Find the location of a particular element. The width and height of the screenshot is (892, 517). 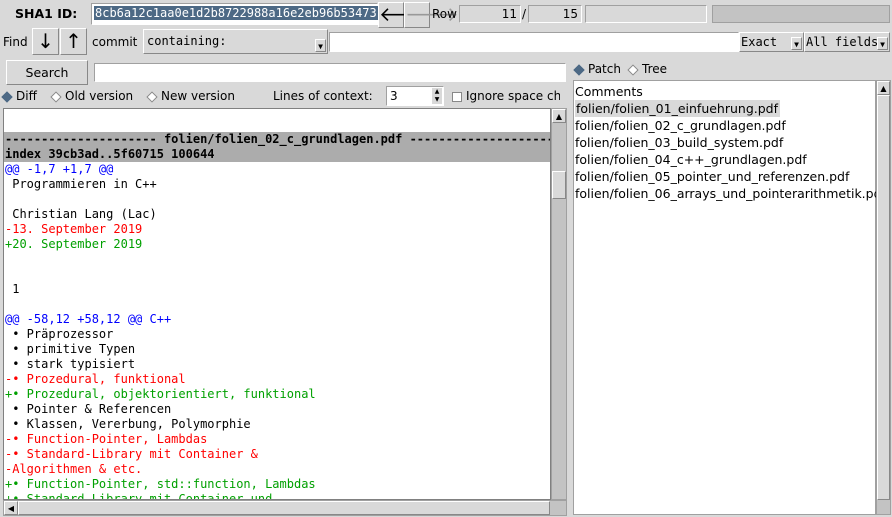

file-item: folien/folien_01_einfuehrung.pdf is located at coordinates (724, 108).